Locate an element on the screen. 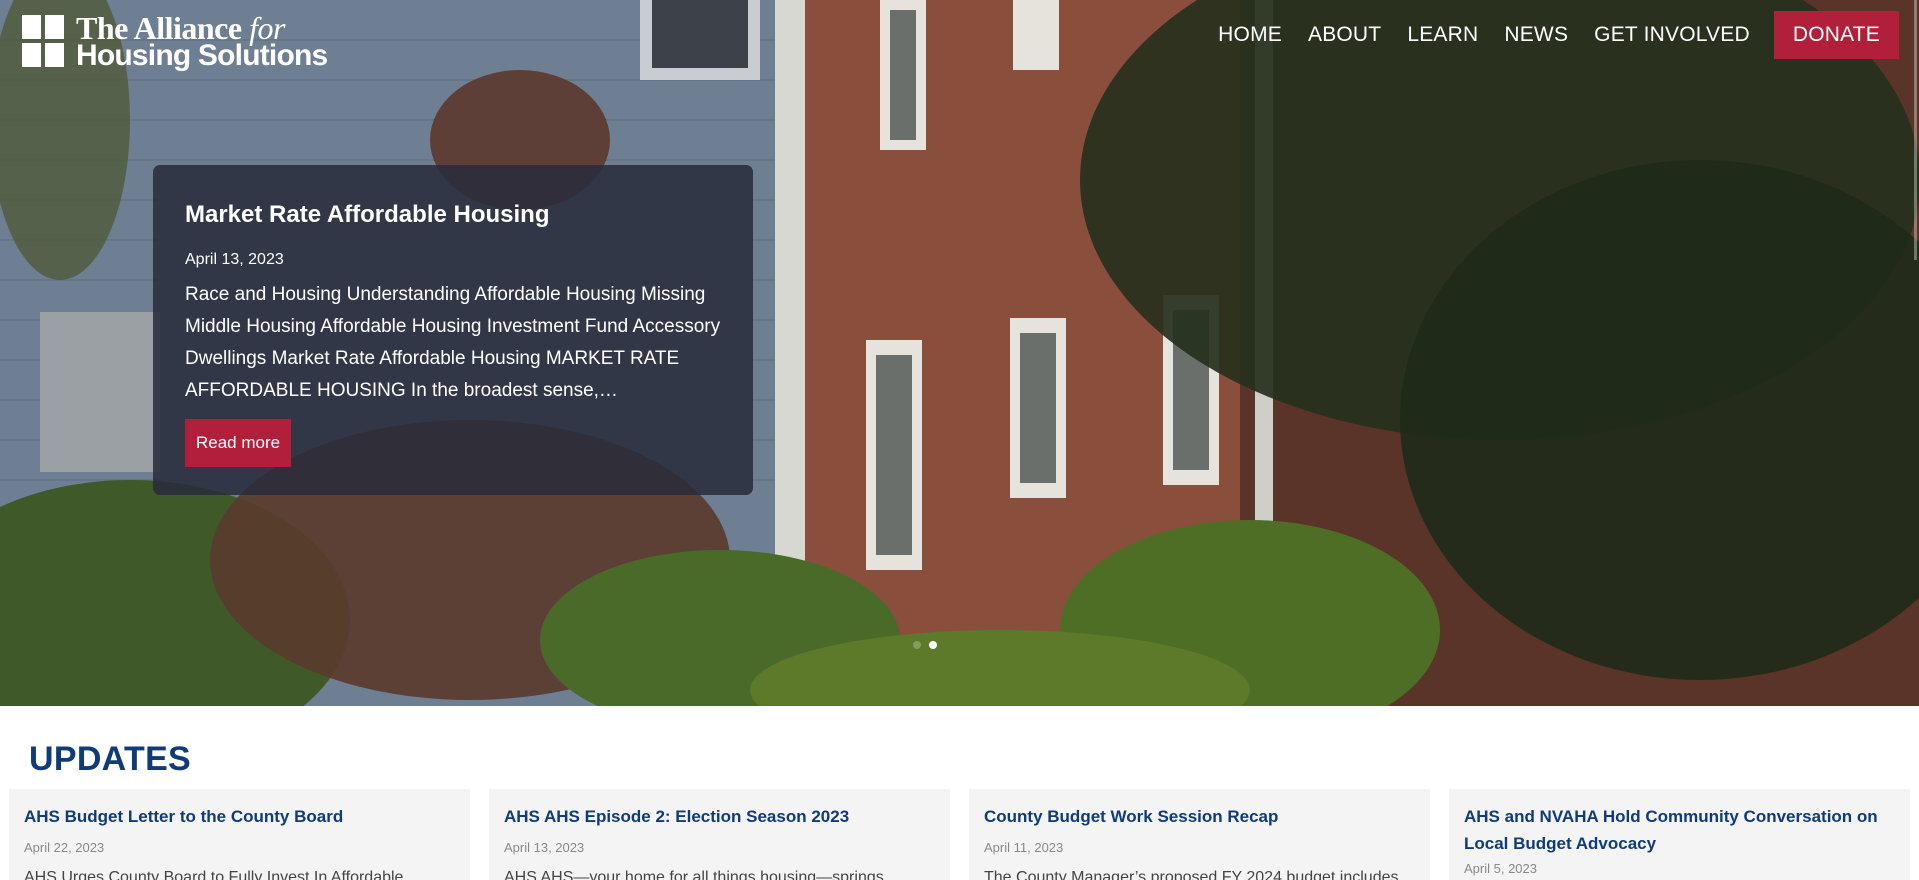  update-date: April 11, 2023 is located at coordinates (1024, 847).